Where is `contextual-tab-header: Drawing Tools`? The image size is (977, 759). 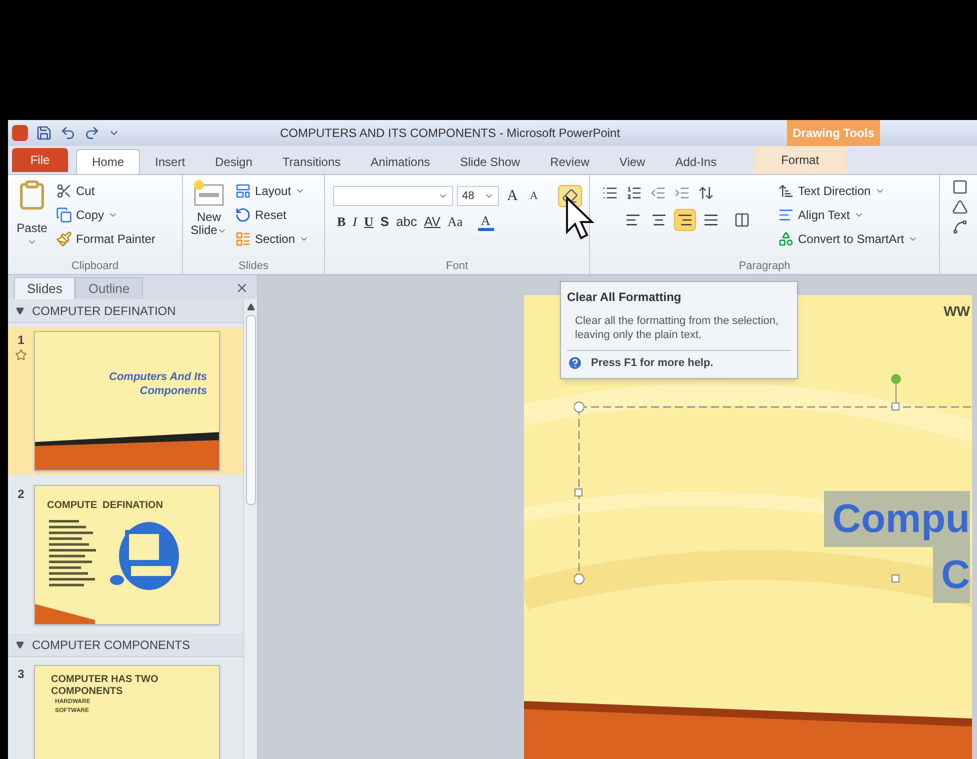 contextual-tab-header: Drawing Tools is located at coordinates (833, 133).